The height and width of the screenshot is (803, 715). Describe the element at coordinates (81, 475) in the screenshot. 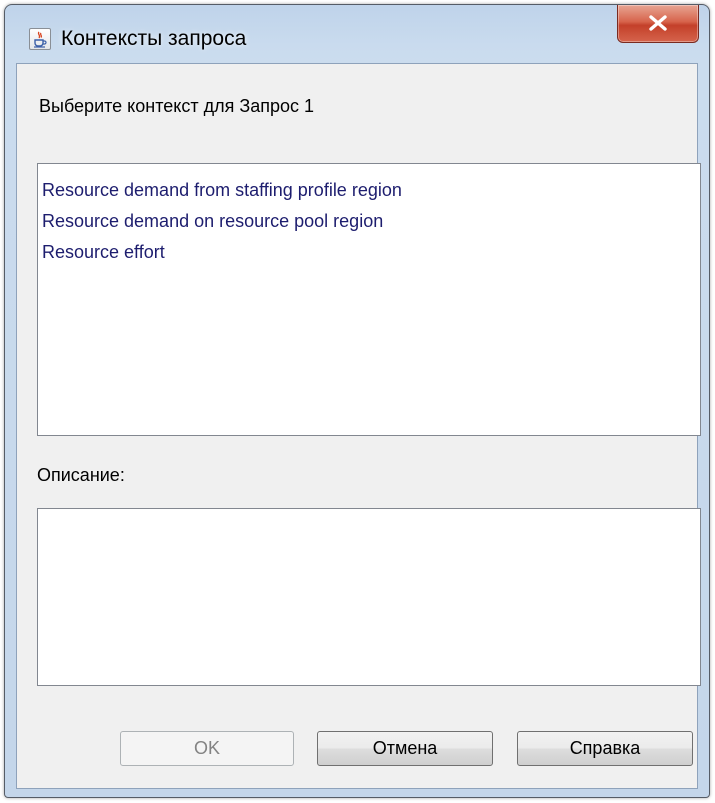

I see `description-label: Описание:` at that location.